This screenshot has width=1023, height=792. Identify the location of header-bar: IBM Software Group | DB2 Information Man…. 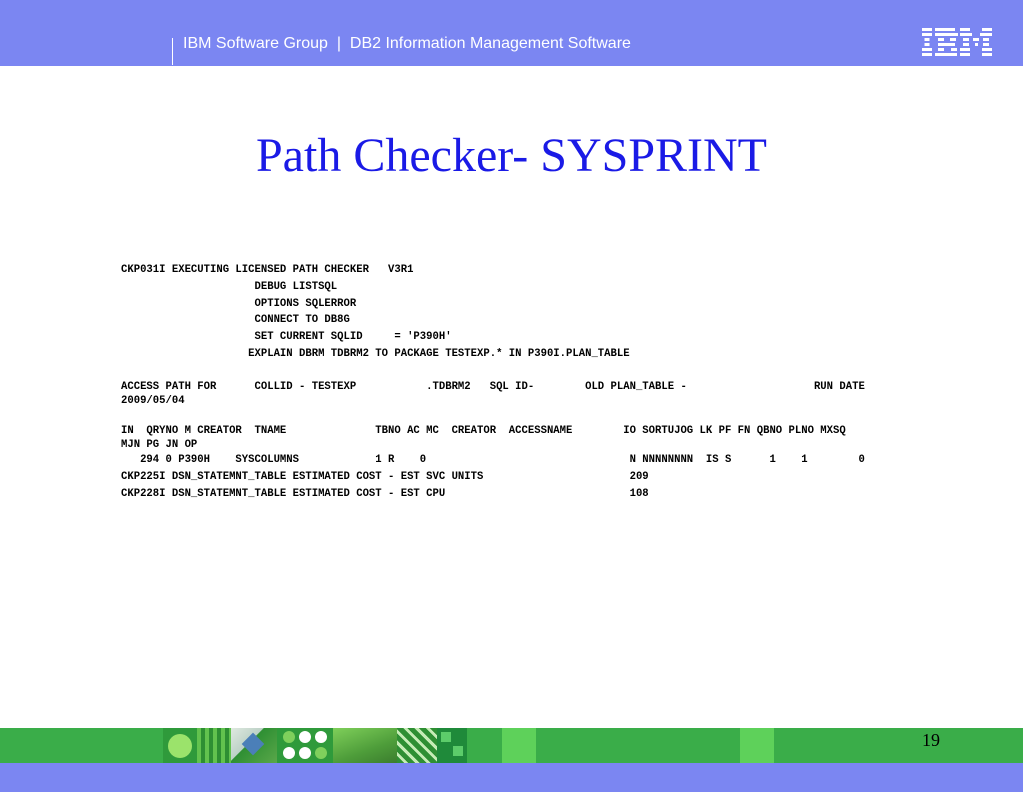
(511, 33).